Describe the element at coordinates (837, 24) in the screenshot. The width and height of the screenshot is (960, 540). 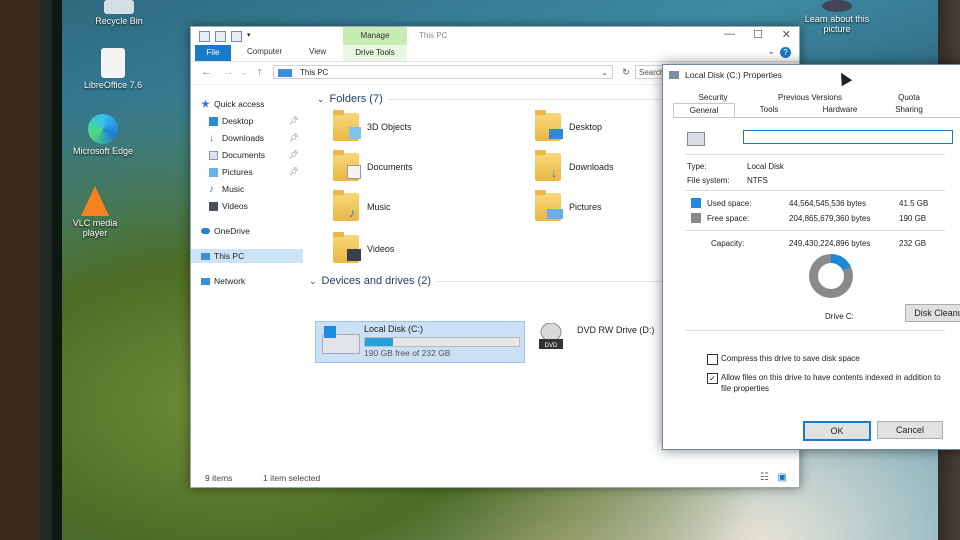
I see `desktop-icon-label: Learn about this picture` at that location.